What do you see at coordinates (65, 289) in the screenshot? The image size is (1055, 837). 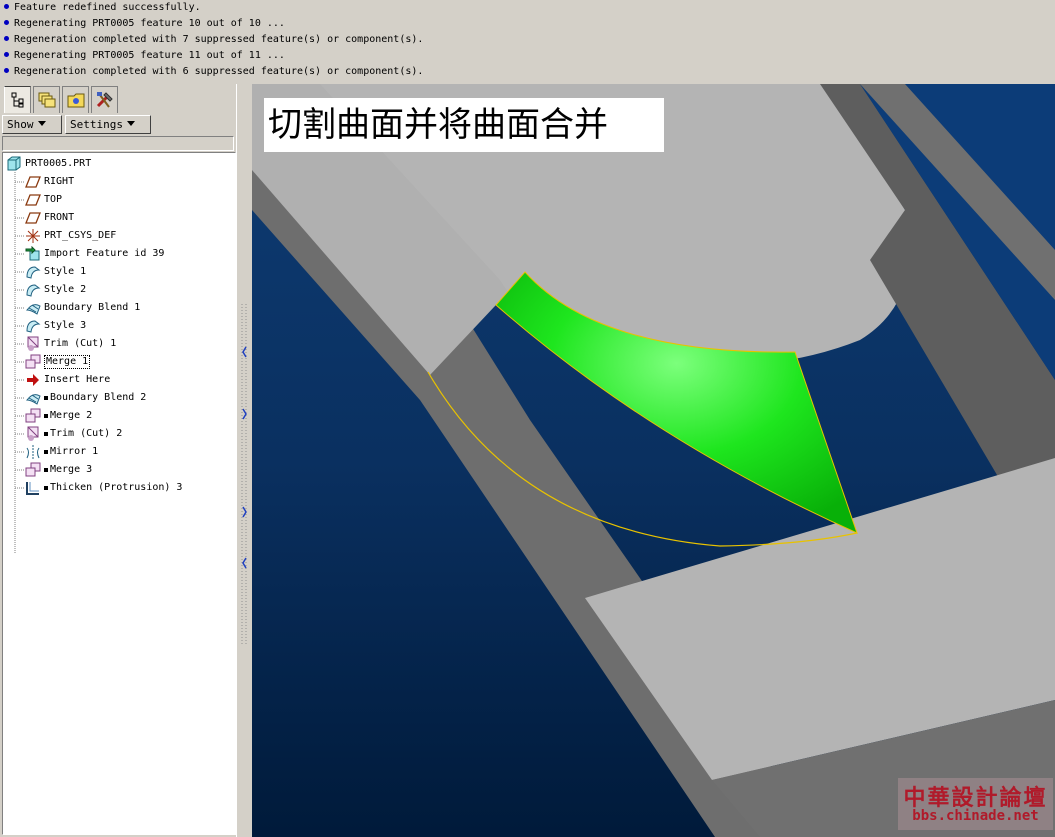 I see `tree-item-label: Style 2` at bounding box center [65, 289].